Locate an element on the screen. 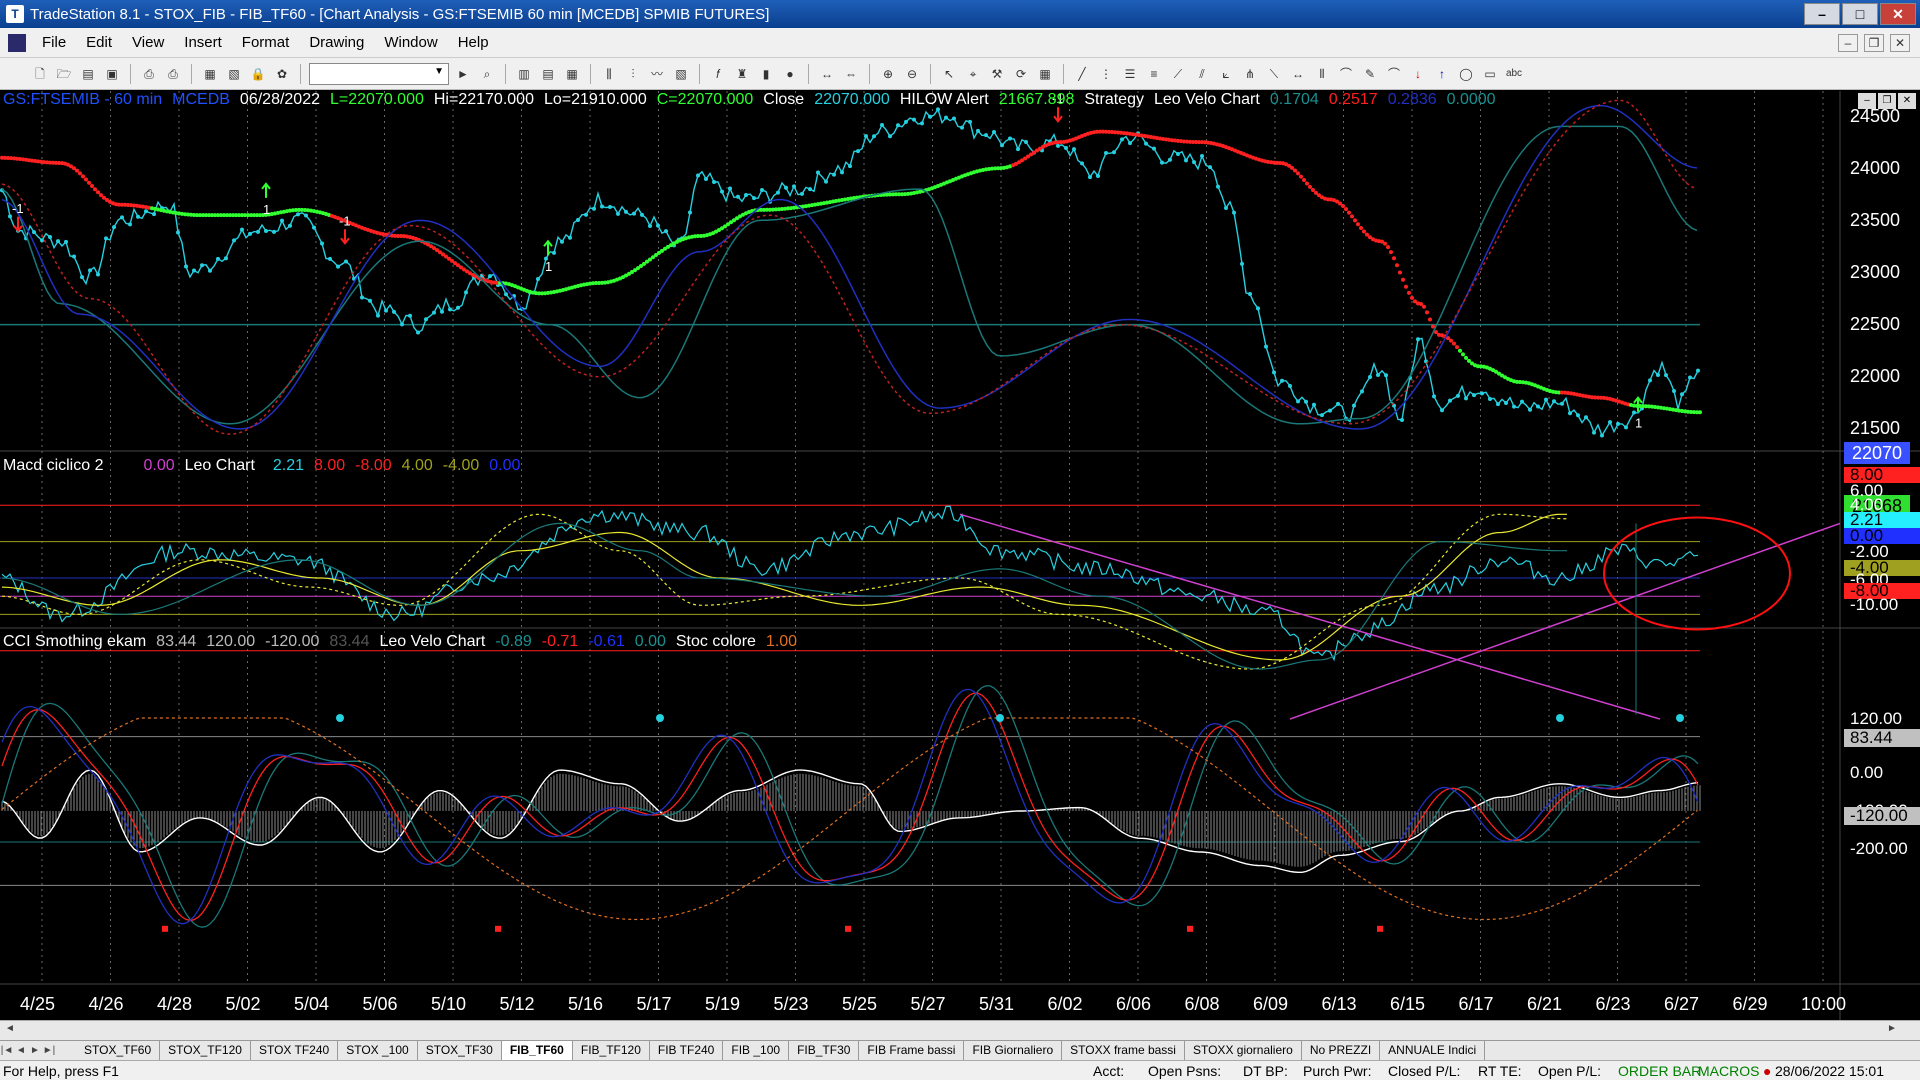  cci-val-1: 83.44 is located at coordinates (176, 641).